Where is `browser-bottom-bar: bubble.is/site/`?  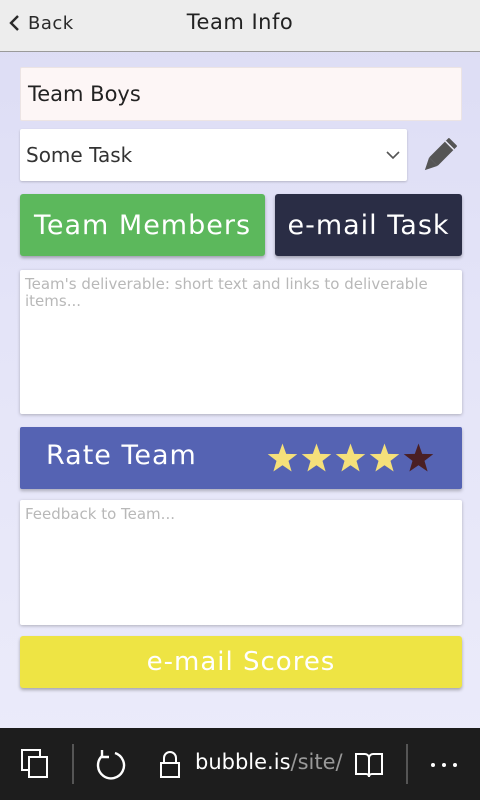 browser-bottom-bar: bubble.is/site/ is located at coordinates (240, 764).